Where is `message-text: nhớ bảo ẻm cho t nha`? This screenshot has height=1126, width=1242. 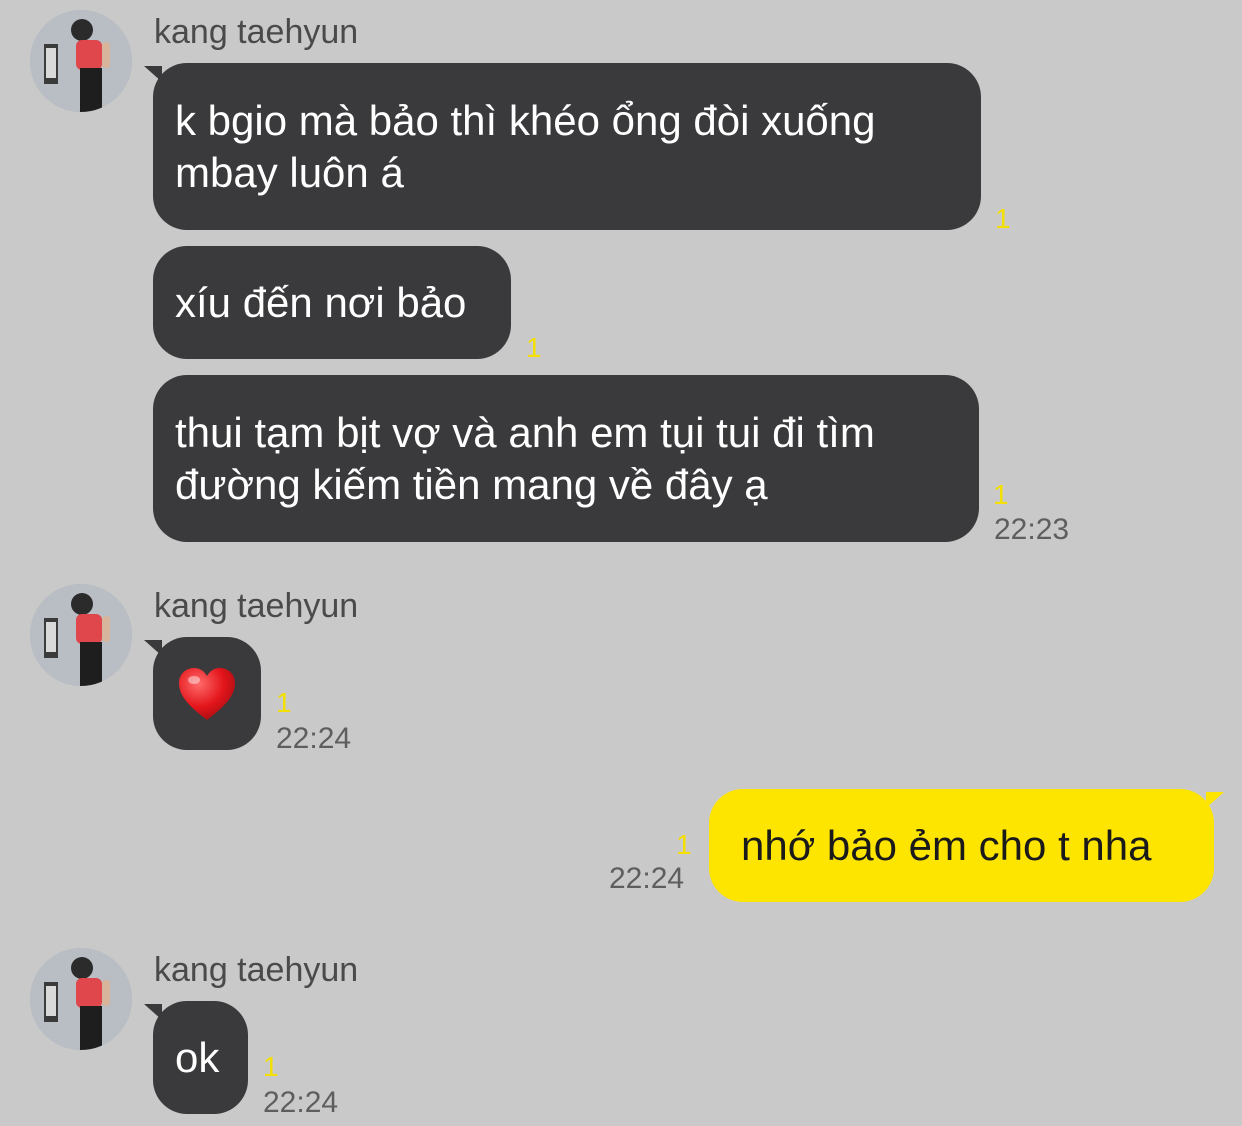
message-text: nhớ bảo ẻm cho t nha is located at coordinates (946, 845).